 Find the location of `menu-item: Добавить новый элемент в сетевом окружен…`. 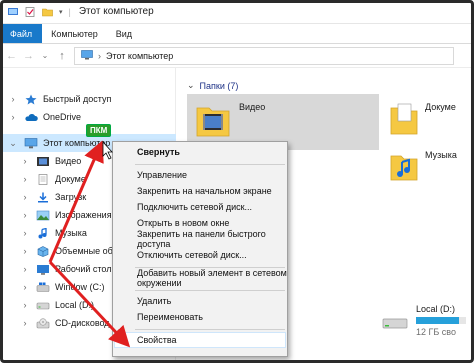

menu-item: Добавить новый элемент в сетевом окружен… is located at coordinates (212, 278).